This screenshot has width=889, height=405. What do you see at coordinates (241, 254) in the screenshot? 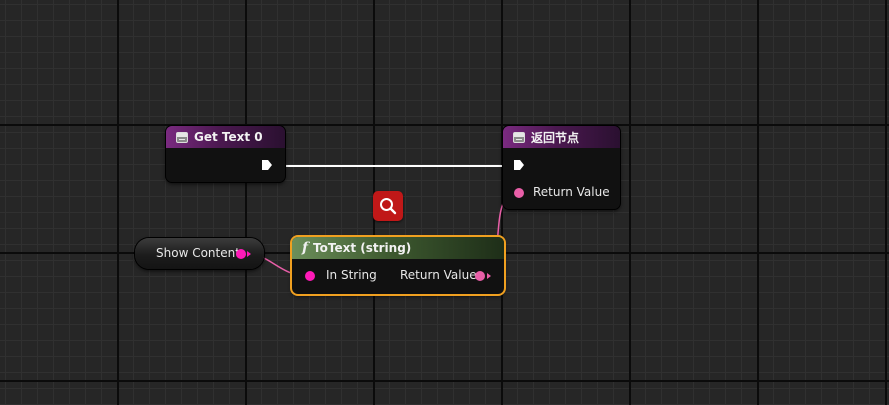
I see `show-content-out-pin` at bounding box center [241, 254].